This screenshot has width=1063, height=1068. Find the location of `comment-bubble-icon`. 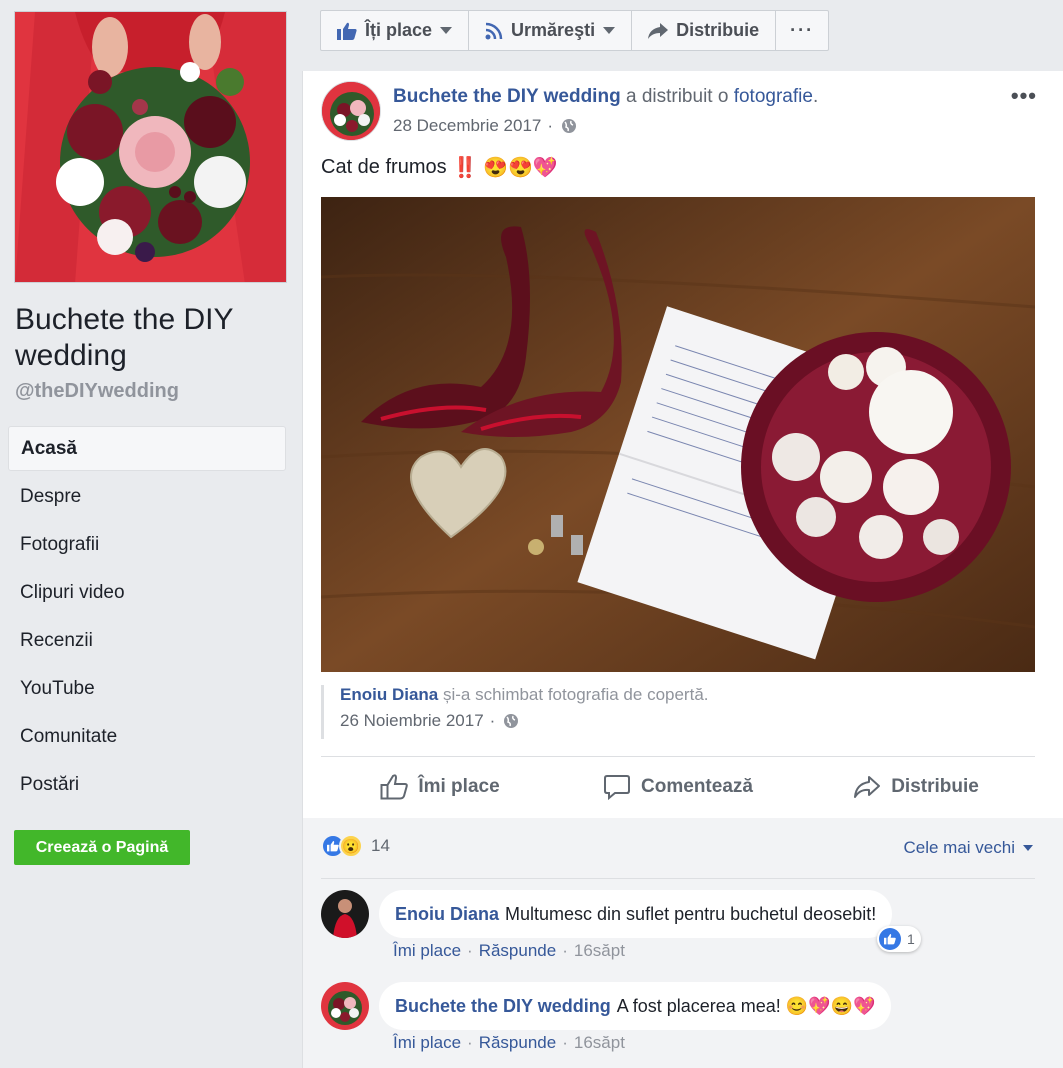

comment-bubble-icon is located at coordinates (617, 787).